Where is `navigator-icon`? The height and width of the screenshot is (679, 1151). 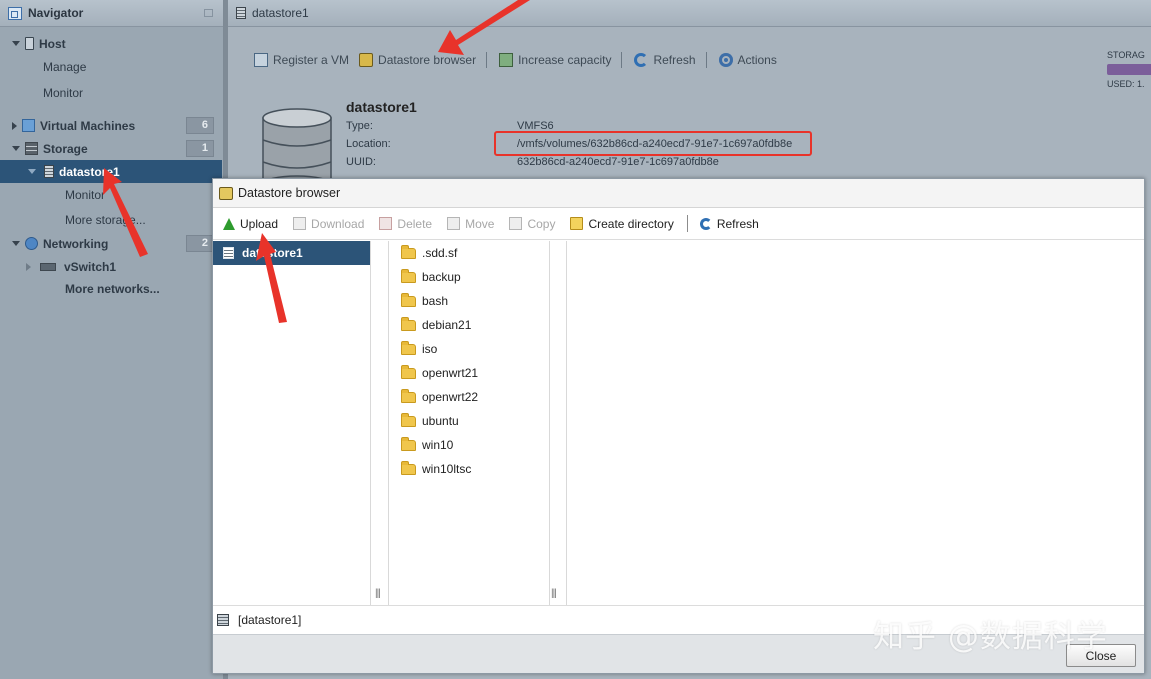
navigator-icon is located at coordinates (15, 13).